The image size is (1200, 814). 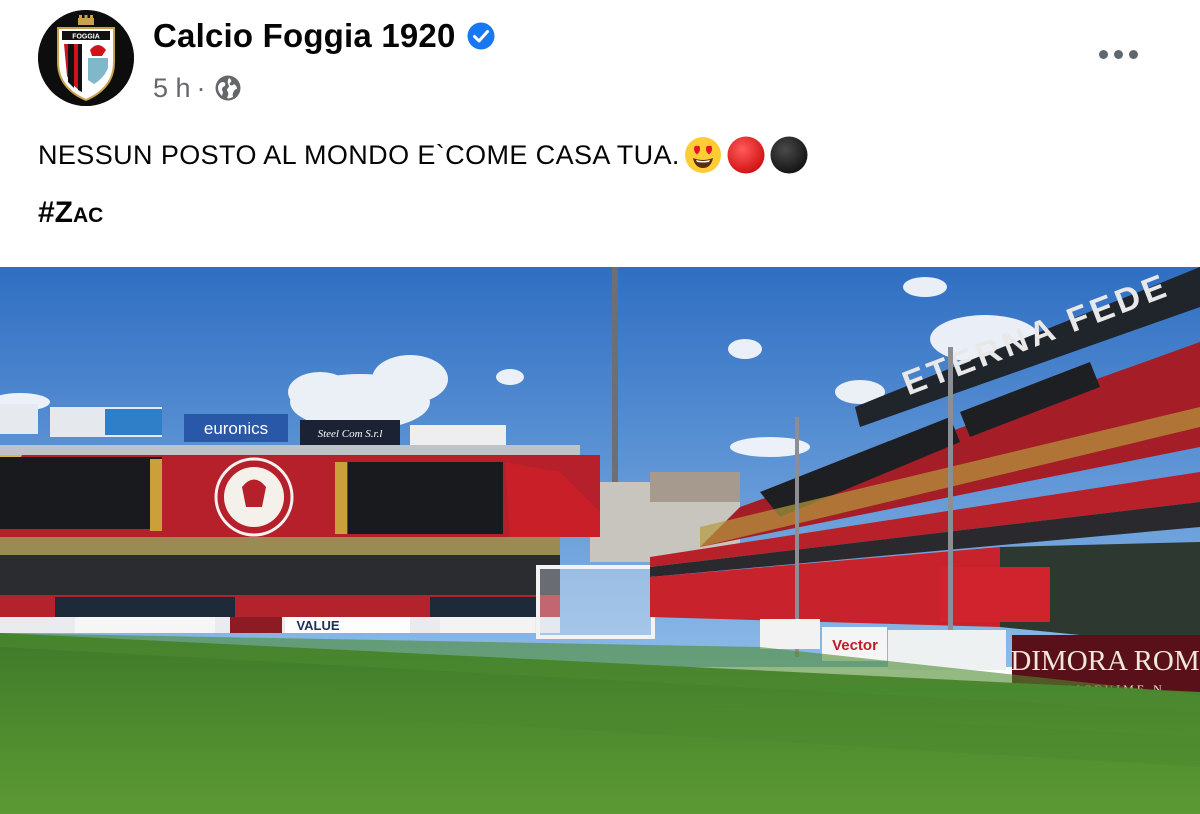 What do you see at coordinates (172, 88) in the screenshot?
I see `post-timestamp: 5 h` at bounding box center [172, 88].